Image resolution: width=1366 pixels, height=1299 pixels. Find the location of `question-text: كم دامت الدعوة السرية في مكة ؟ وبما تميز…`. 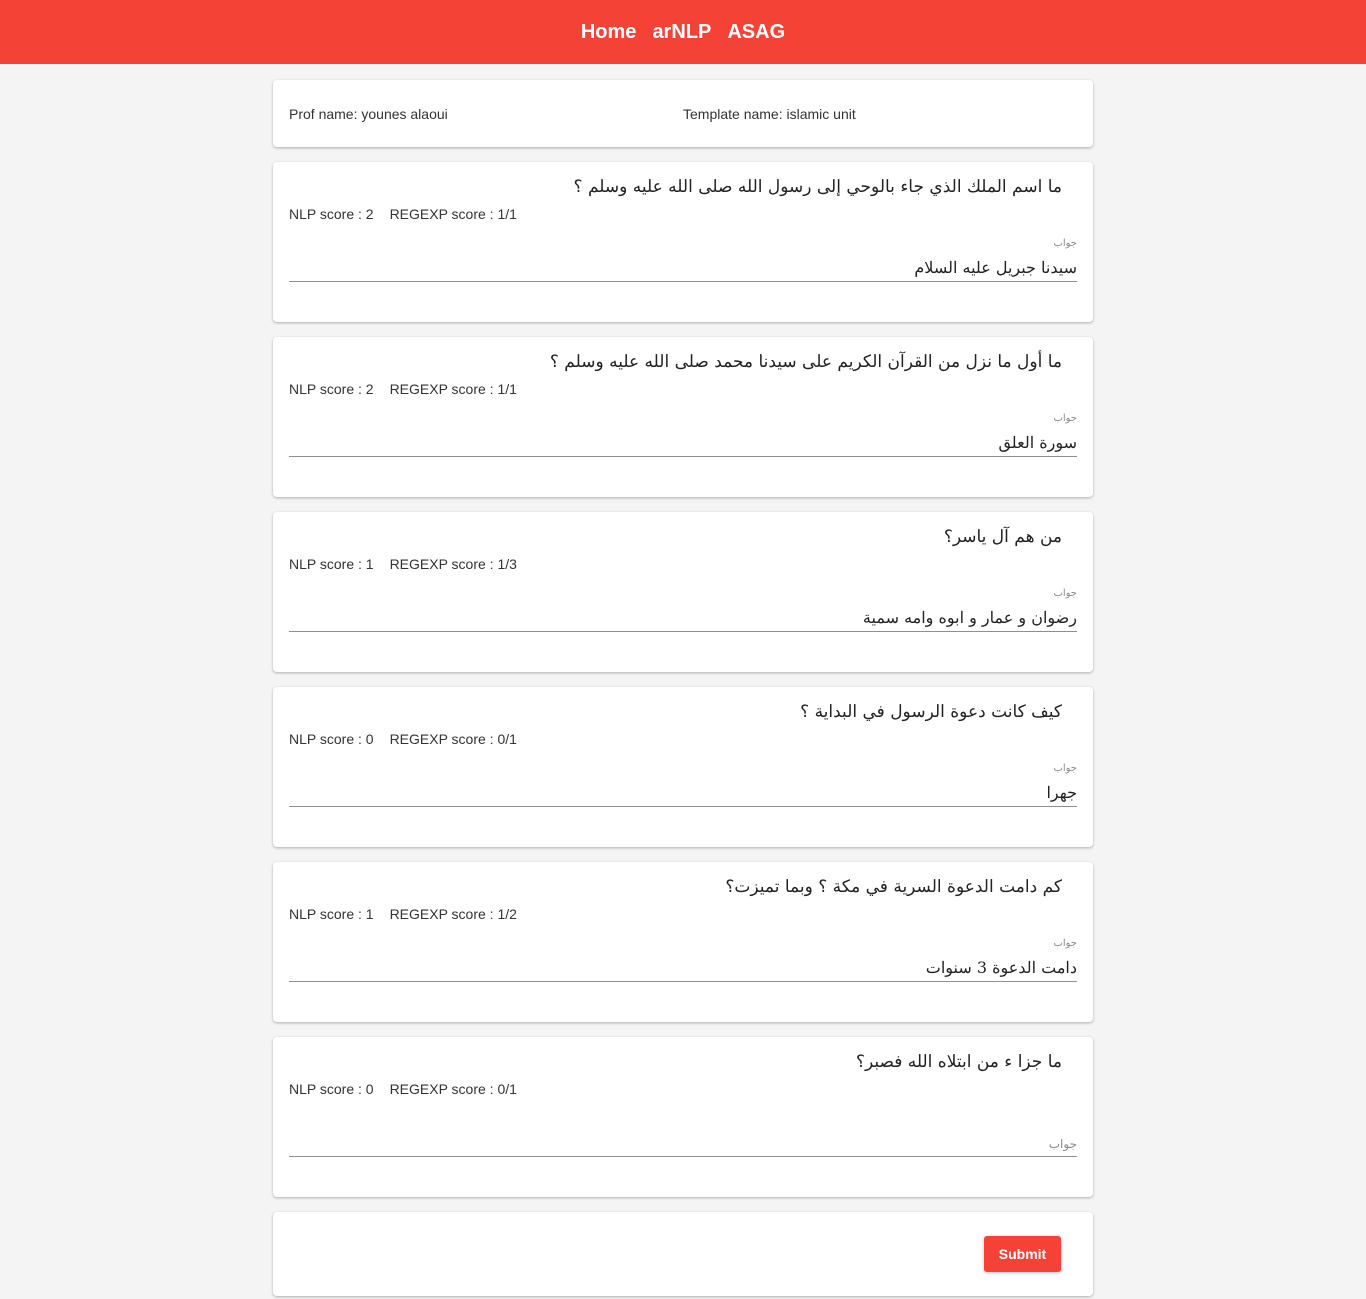

question-text: كم دامت الدعوة السرية في مكة ؟ وبما تميز… is located at coordinates (893, 887).